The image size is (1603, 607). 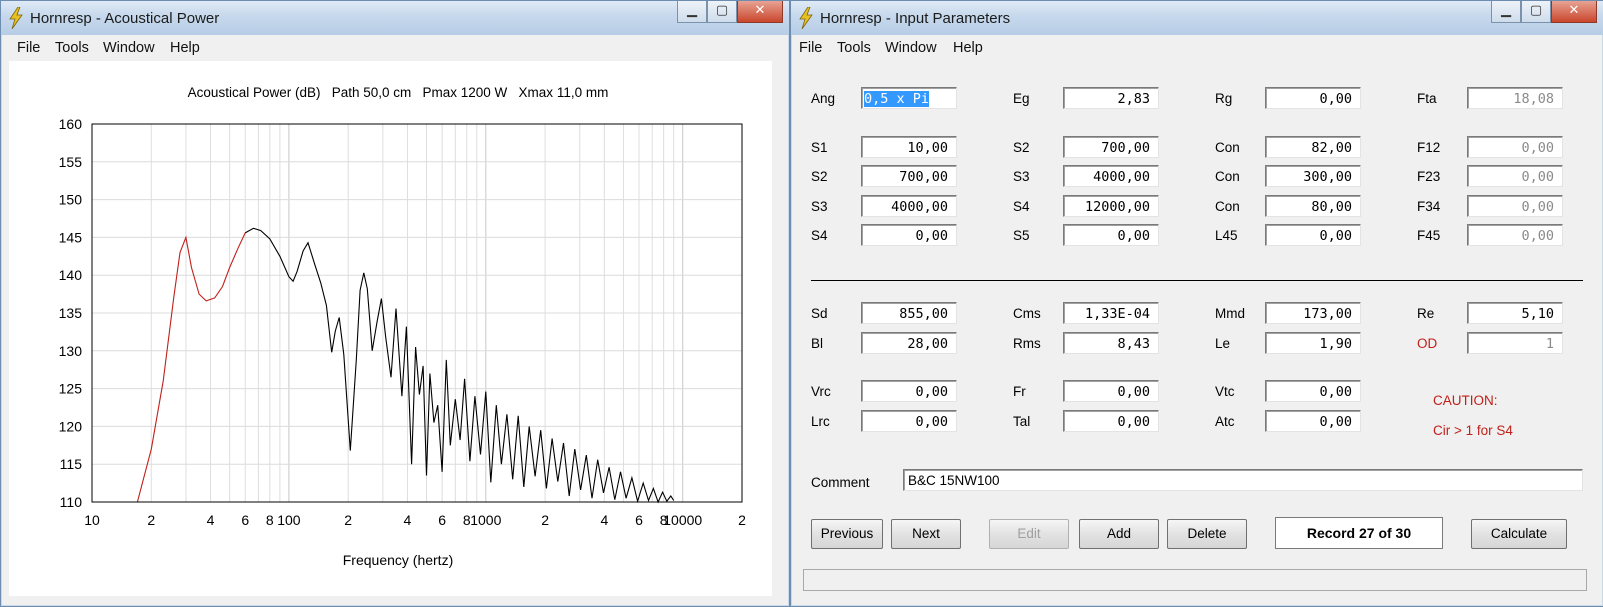 I want to click on param-field-vrc: 0,00, so click(x=909, y=391).